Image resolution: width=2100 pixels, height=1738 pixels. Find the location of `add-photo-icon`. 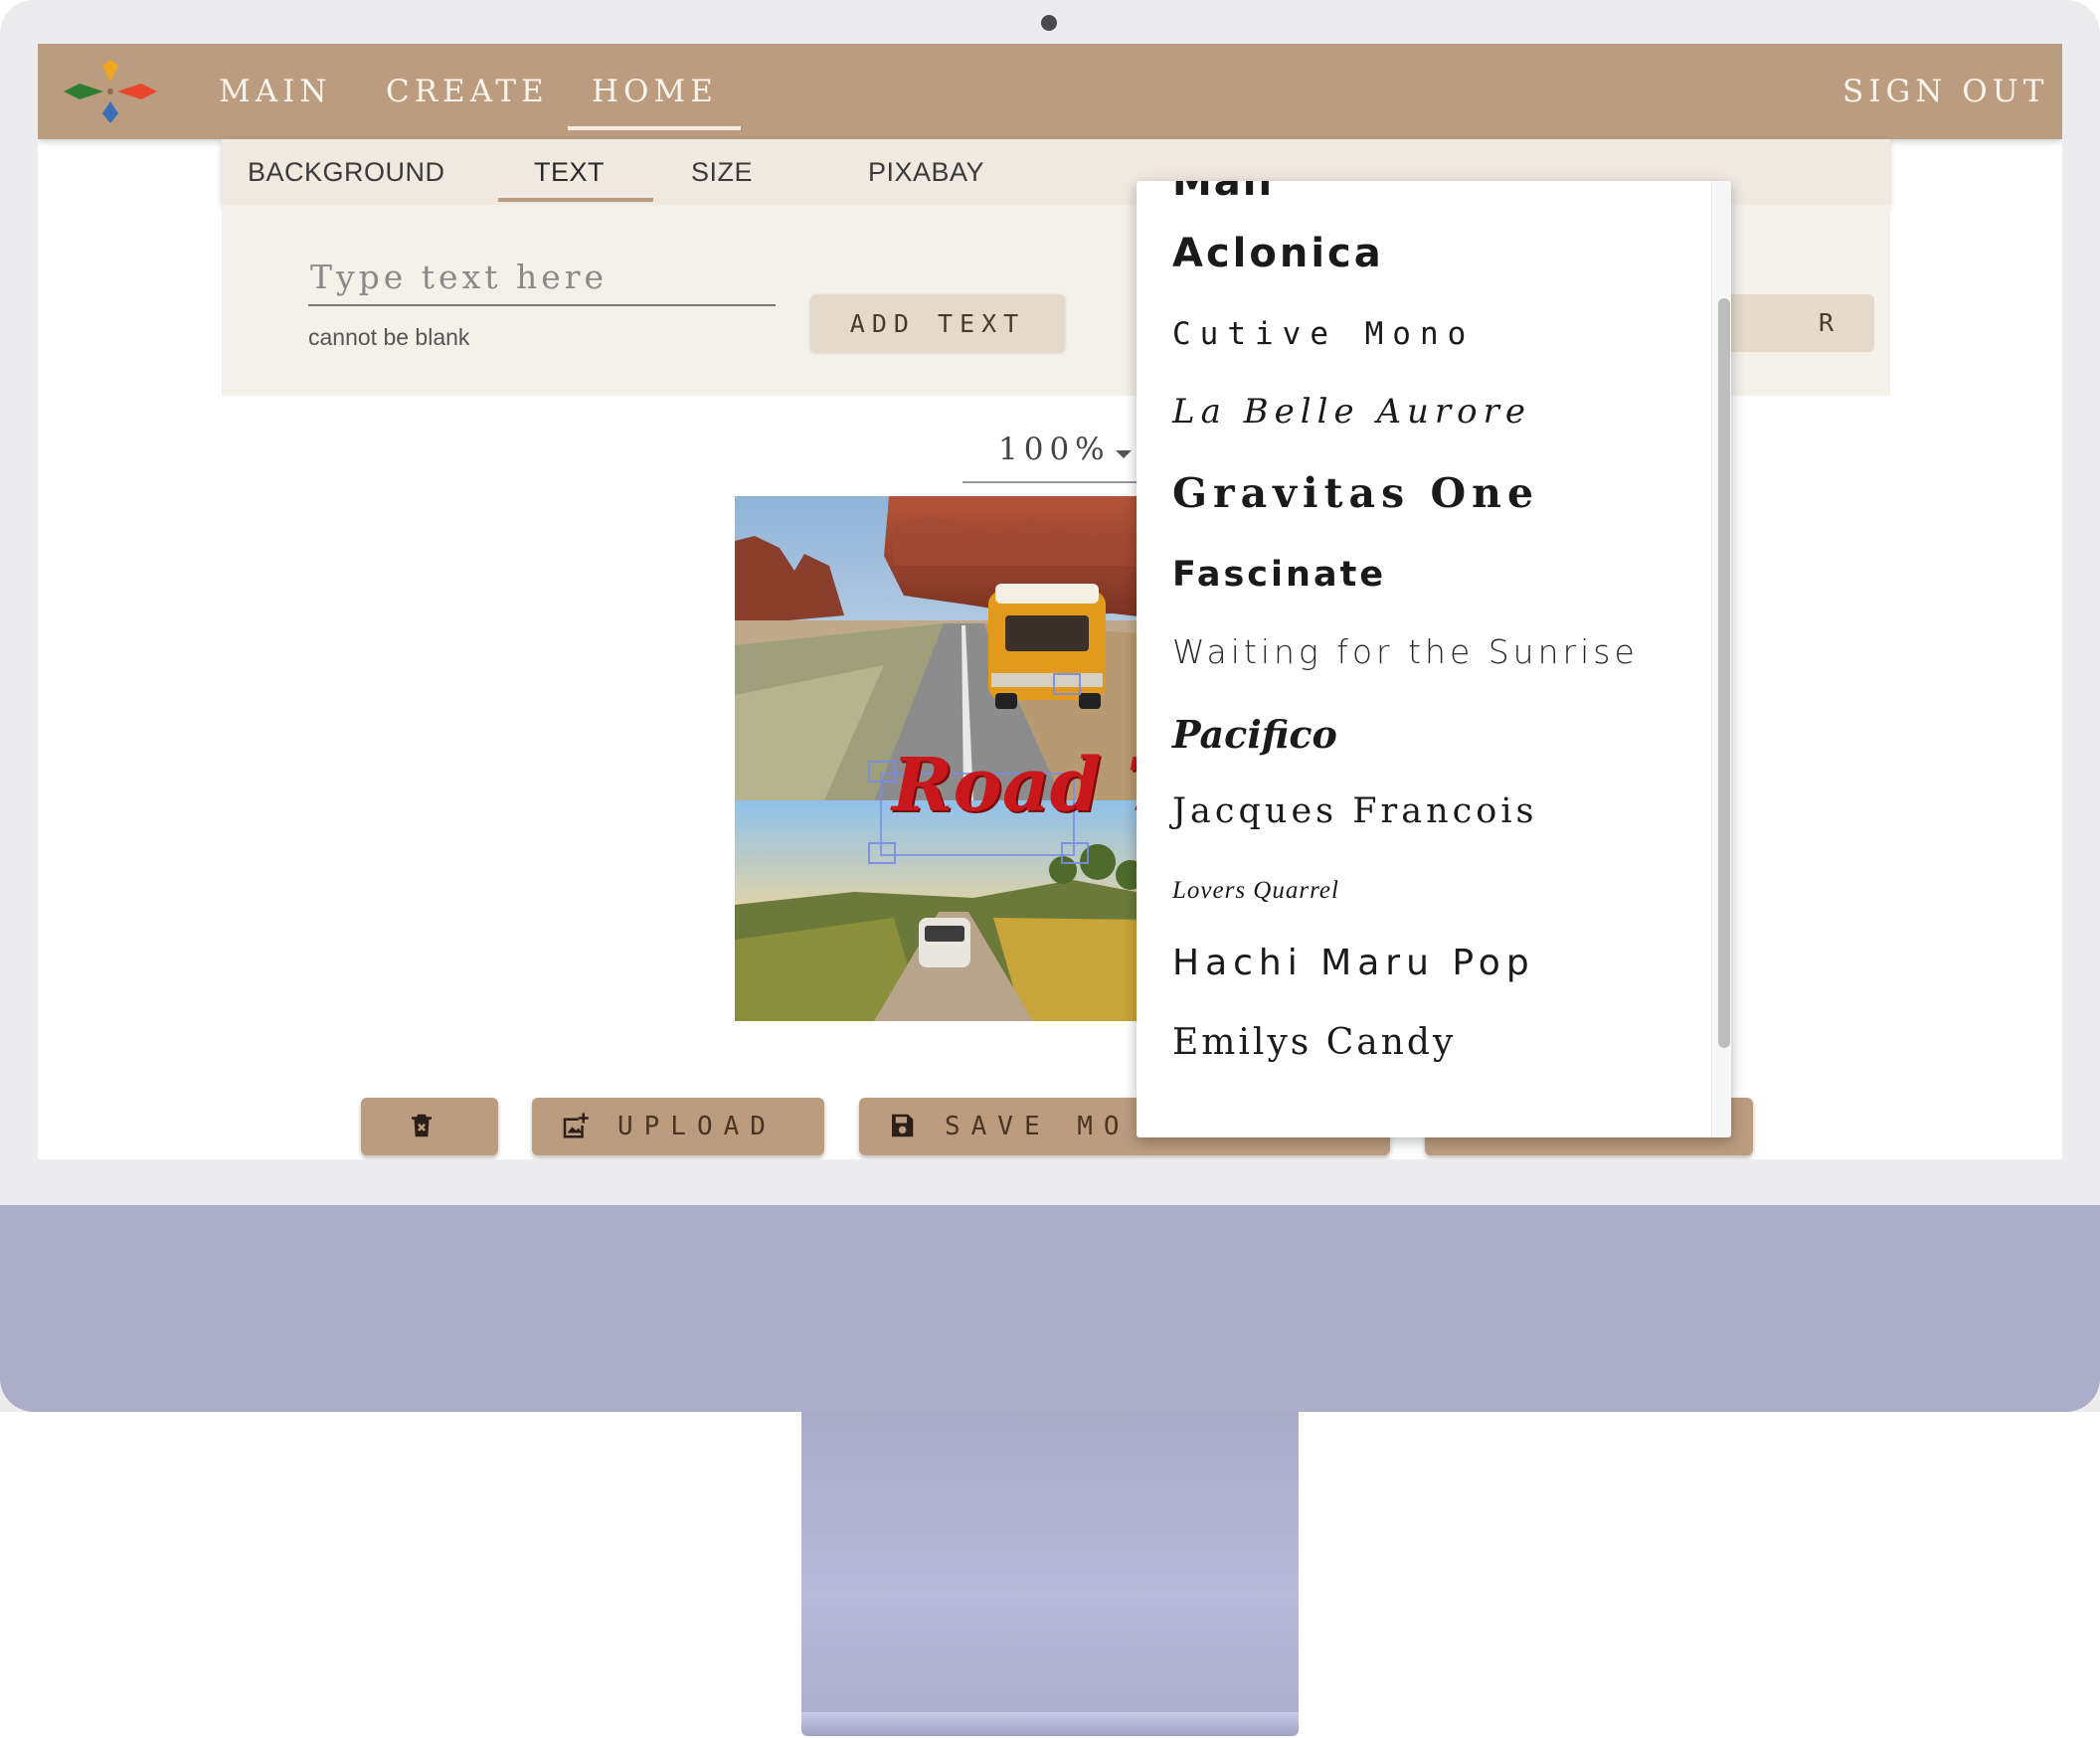

add-photo-icon is located at coordinates (576, 1125).